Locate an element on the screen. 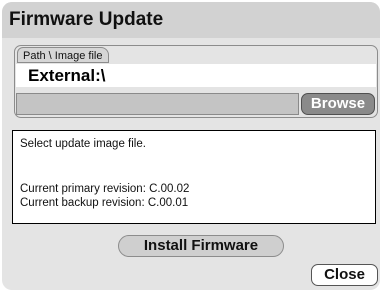  close-button: Close is located at coordinates (344, 275).